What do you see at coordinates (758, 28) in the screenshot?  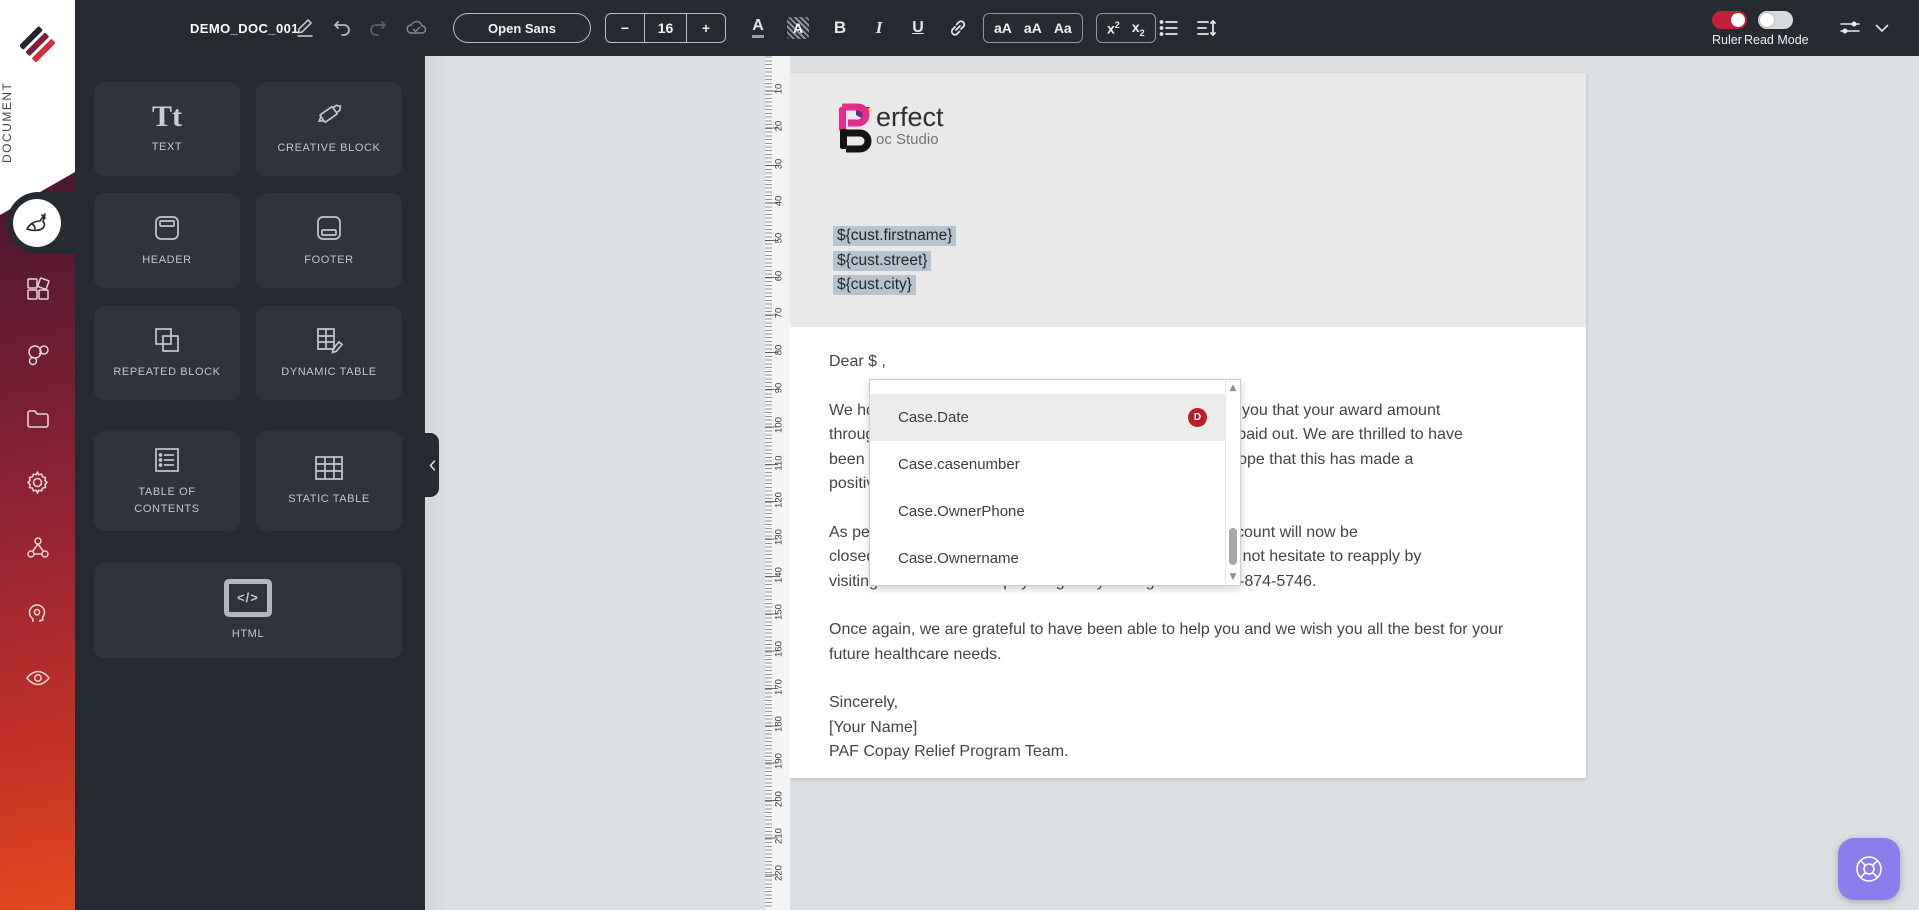 I see `text-color-button: A` at bounding box center [758, 28].